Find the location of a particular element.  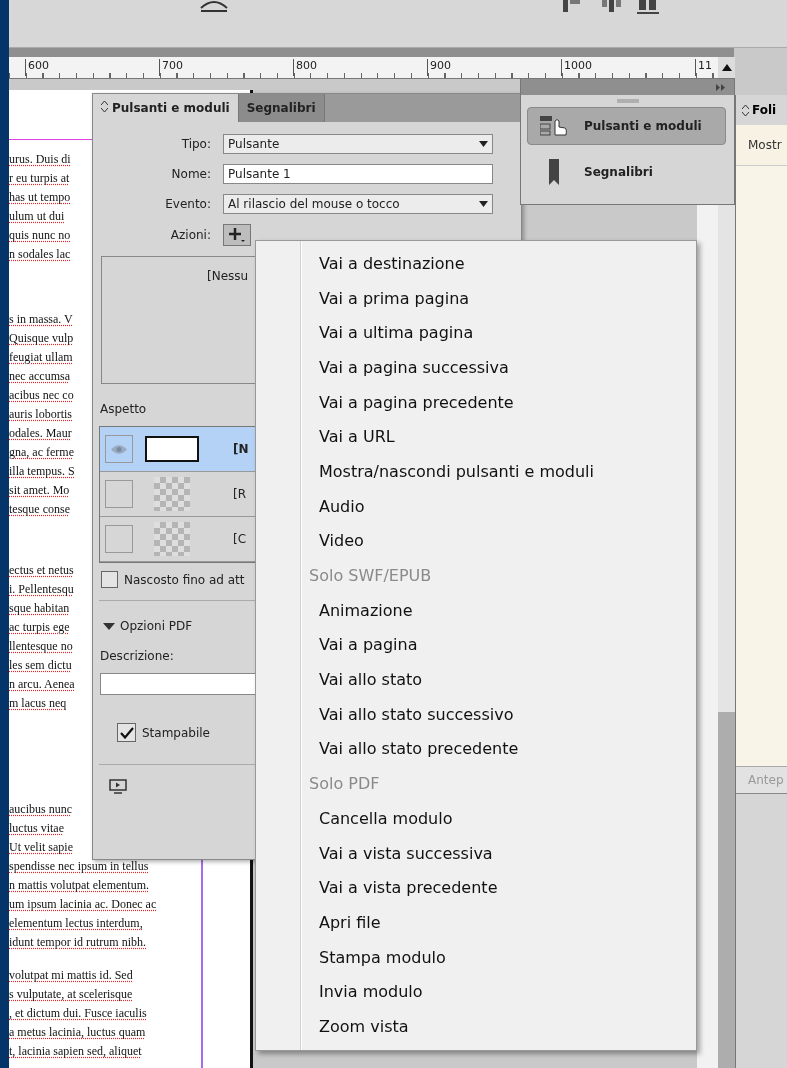

section-label: Opzioni PDF is located at coordinates (156, 626).